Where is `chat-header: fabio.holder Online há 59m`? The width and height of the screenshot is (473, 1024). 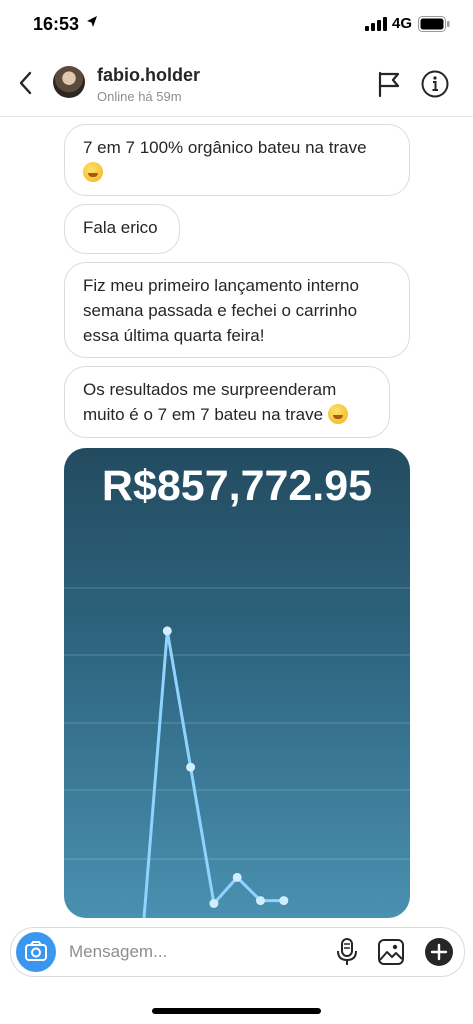
chat-header: fabio.holder Online há 59m is located at coordinates (236, 83).